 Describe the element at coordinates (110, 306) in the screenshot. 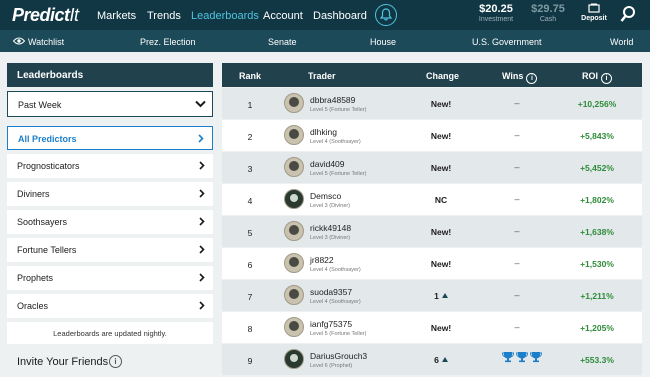

I see `sidebar-item-oracles: Oracles` at that location.